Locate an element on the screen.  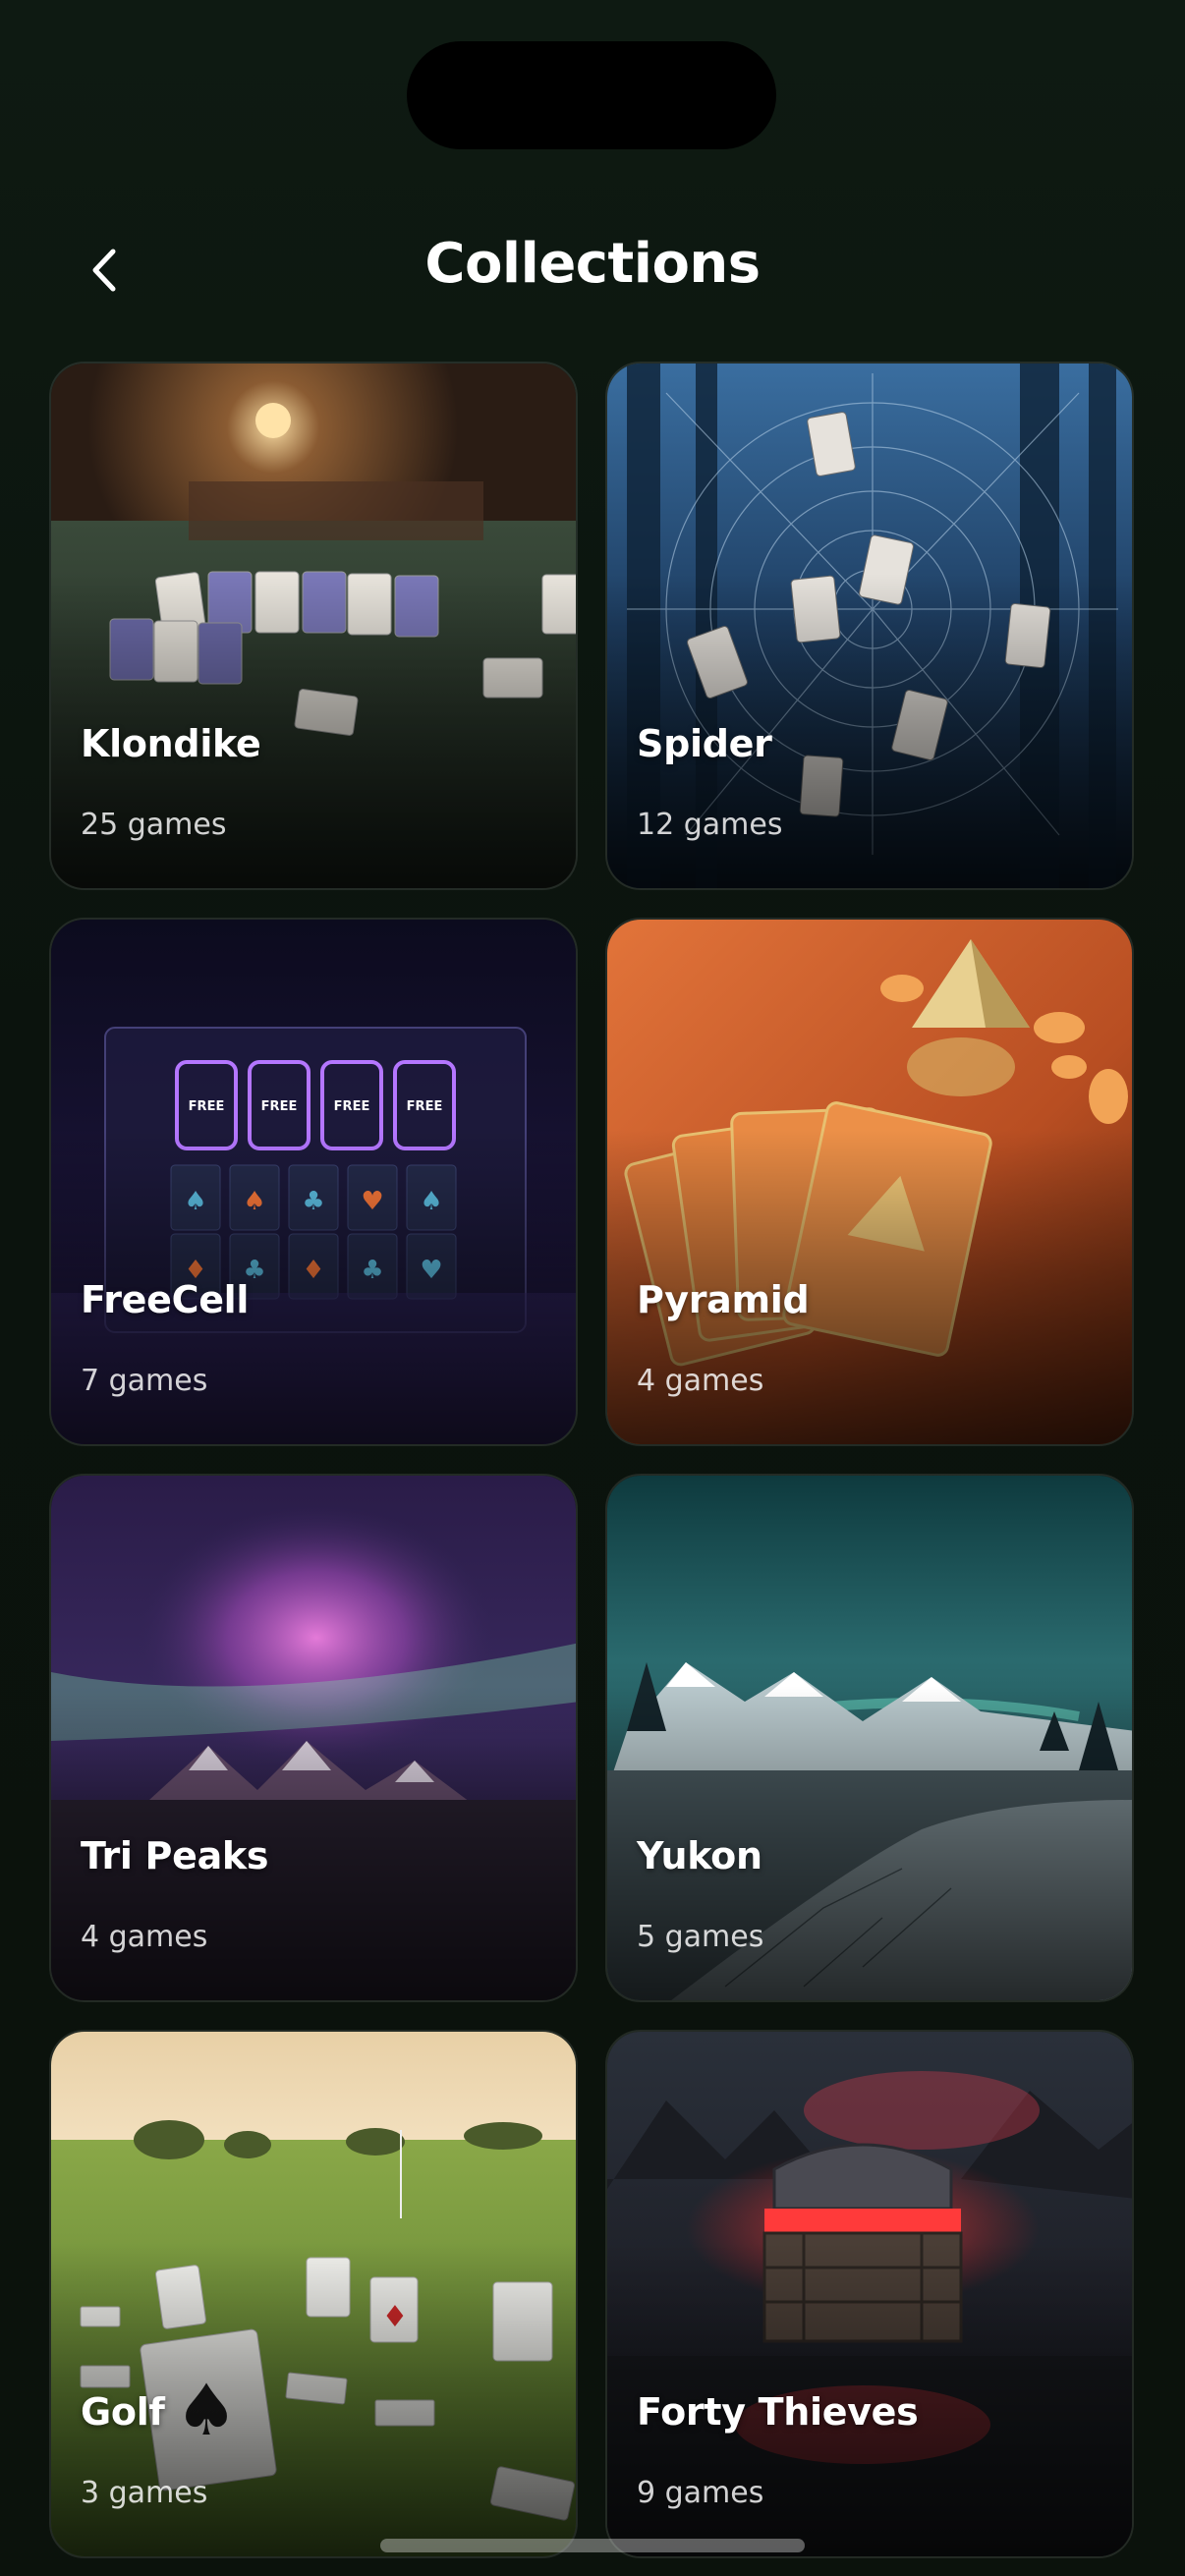
collection-count: 25 games is located at coordinates (154, 825).